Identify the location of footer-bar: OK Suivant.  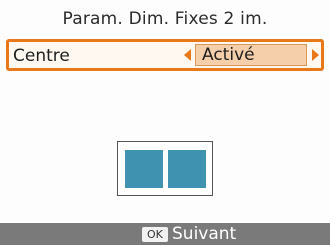
(165, 234).